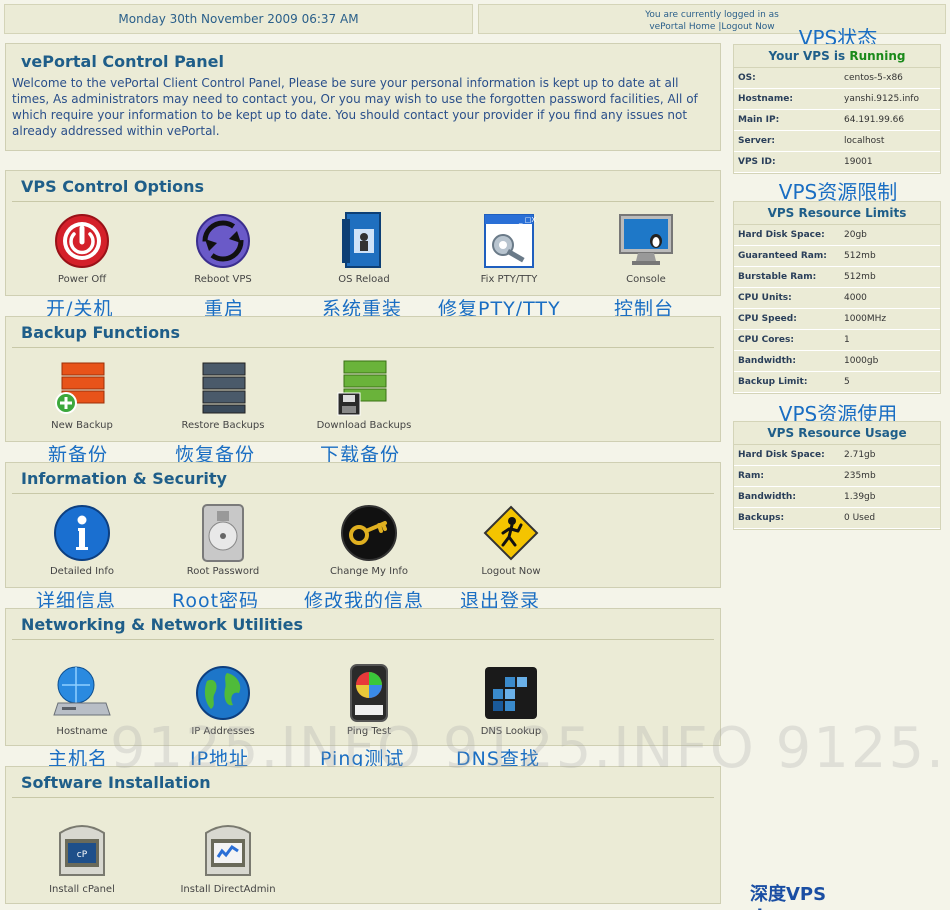  What do you see at coordinates (364, 425) in the screenshot?
I see `download-backups-label: Download Backups` at bounding box center [364, 425].